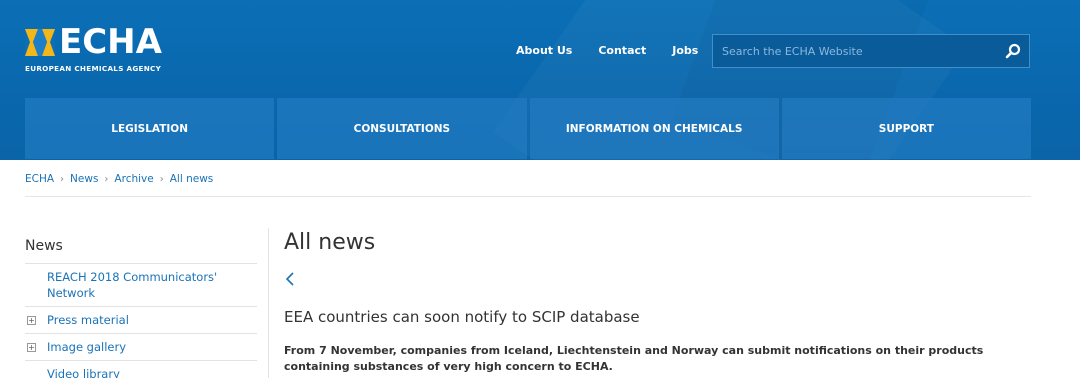 This screenshot has width=1080, height=378. Describe the element at coordinates (268, 303) in the screenshot. I see `column-divider` at that location.